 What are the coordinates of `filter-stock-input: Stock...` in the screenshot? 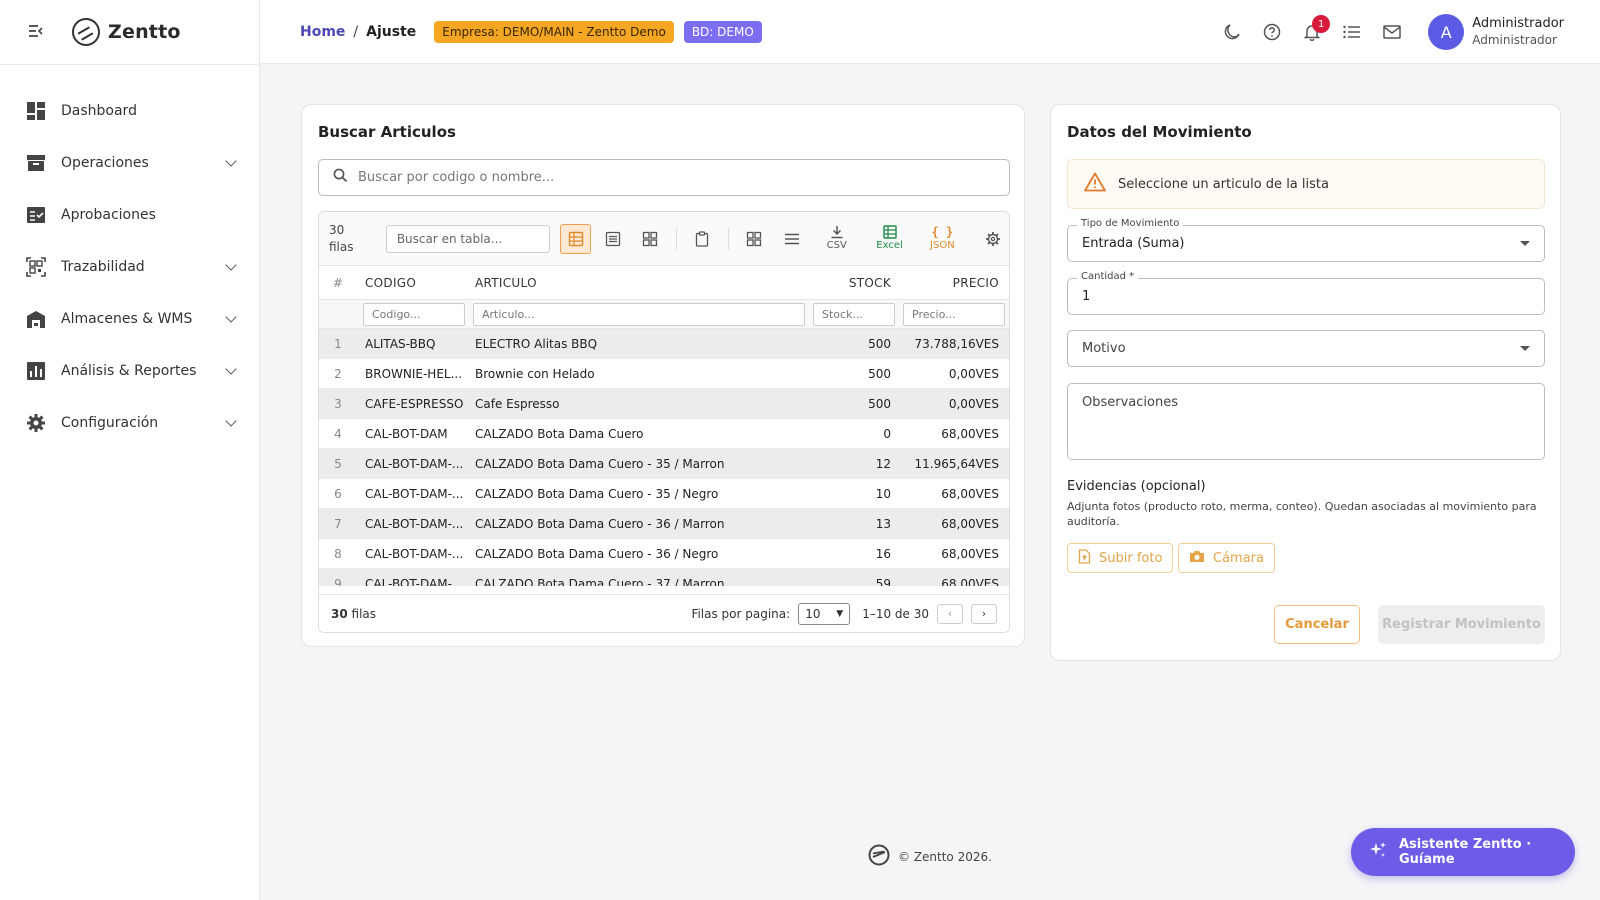 It's located at (854, 314).